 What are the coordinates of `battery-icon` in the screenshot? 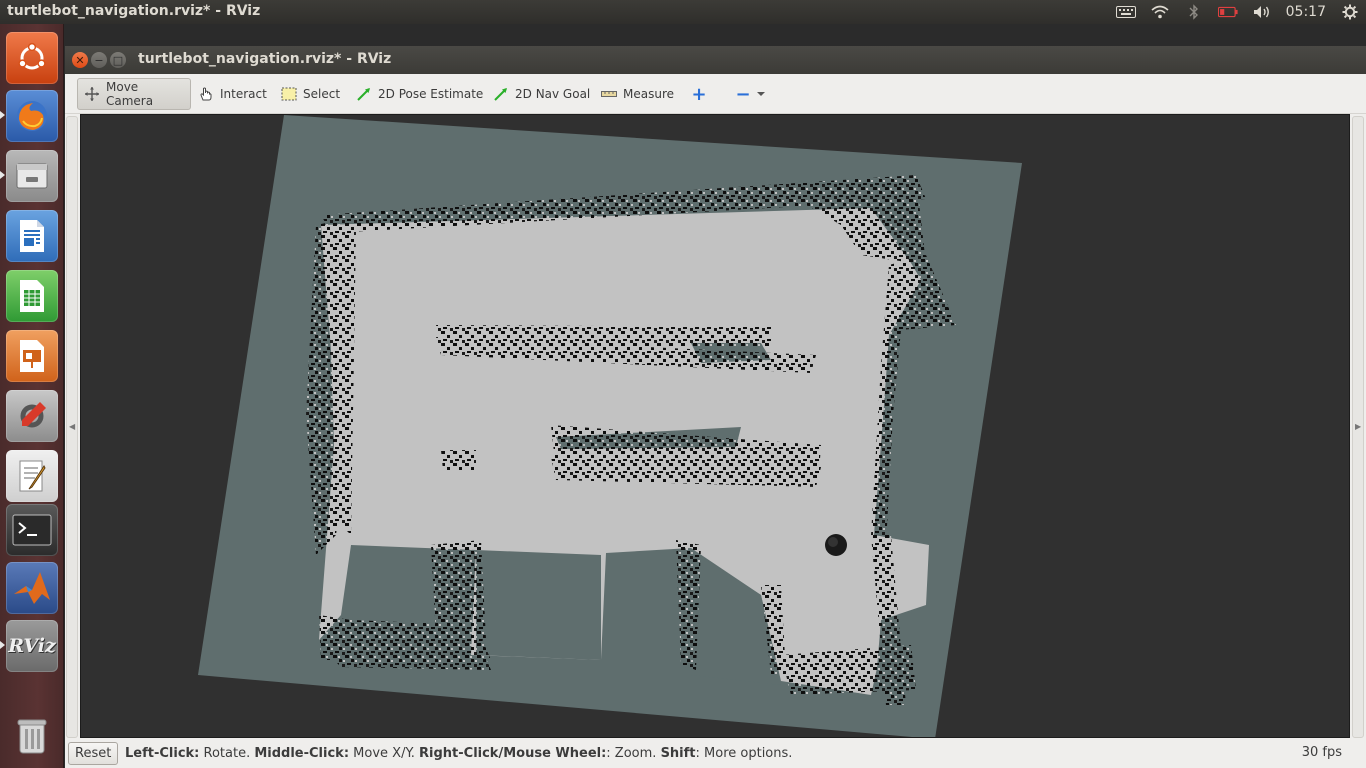 It's located at (1227, 12).